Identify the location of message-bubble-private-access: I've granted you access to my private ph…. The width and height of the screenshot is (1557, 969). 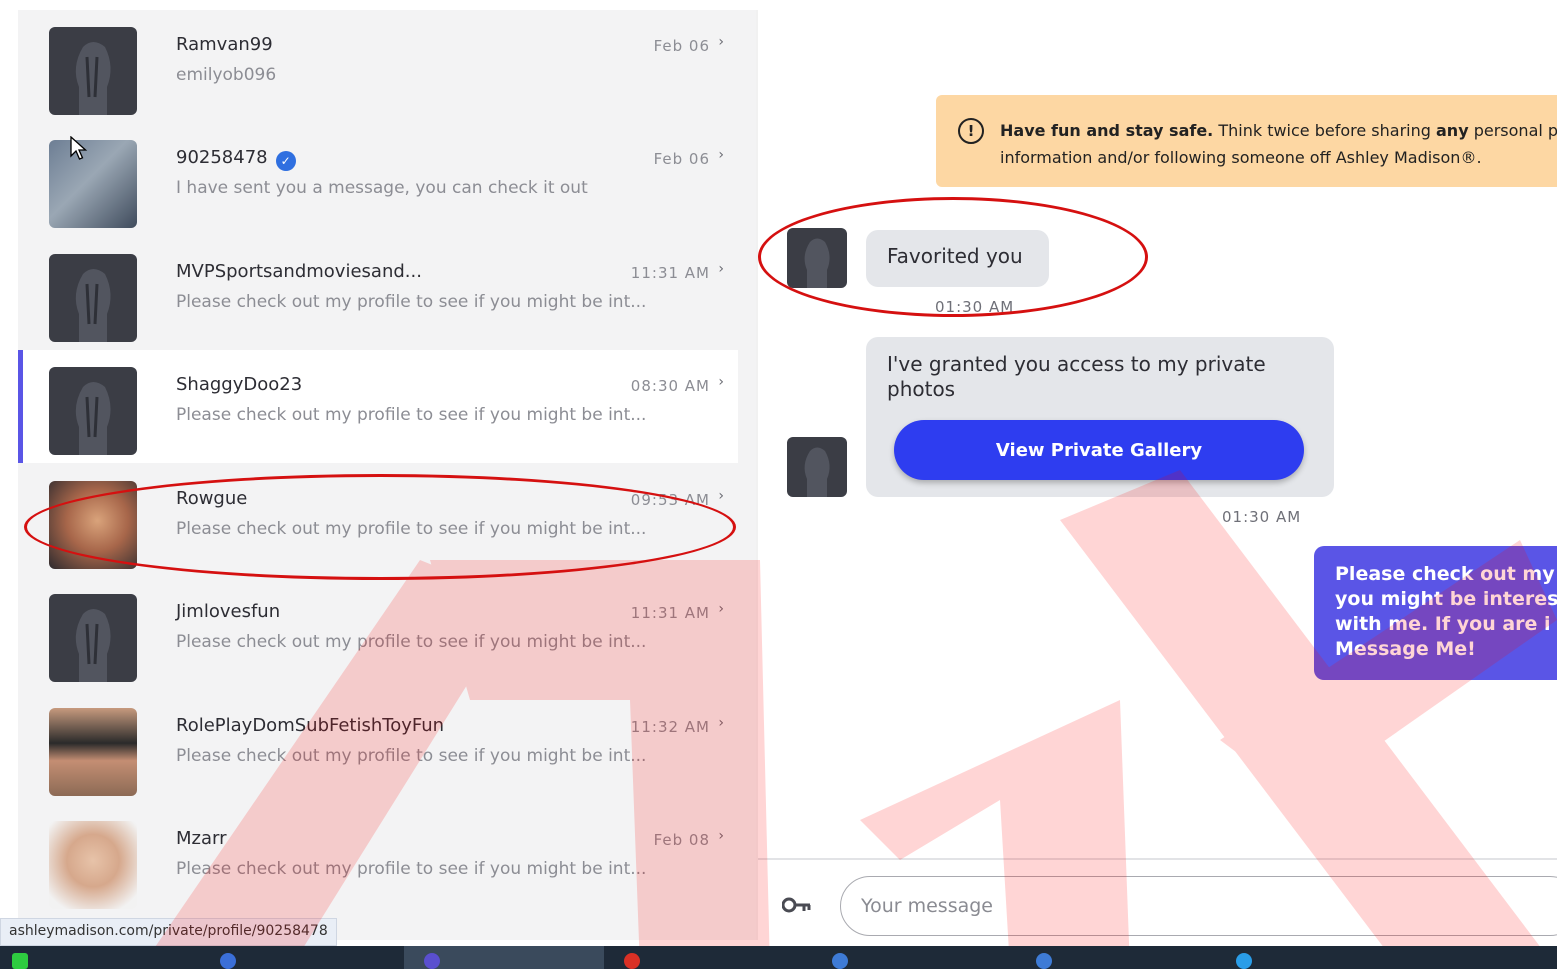
(1100, 417).